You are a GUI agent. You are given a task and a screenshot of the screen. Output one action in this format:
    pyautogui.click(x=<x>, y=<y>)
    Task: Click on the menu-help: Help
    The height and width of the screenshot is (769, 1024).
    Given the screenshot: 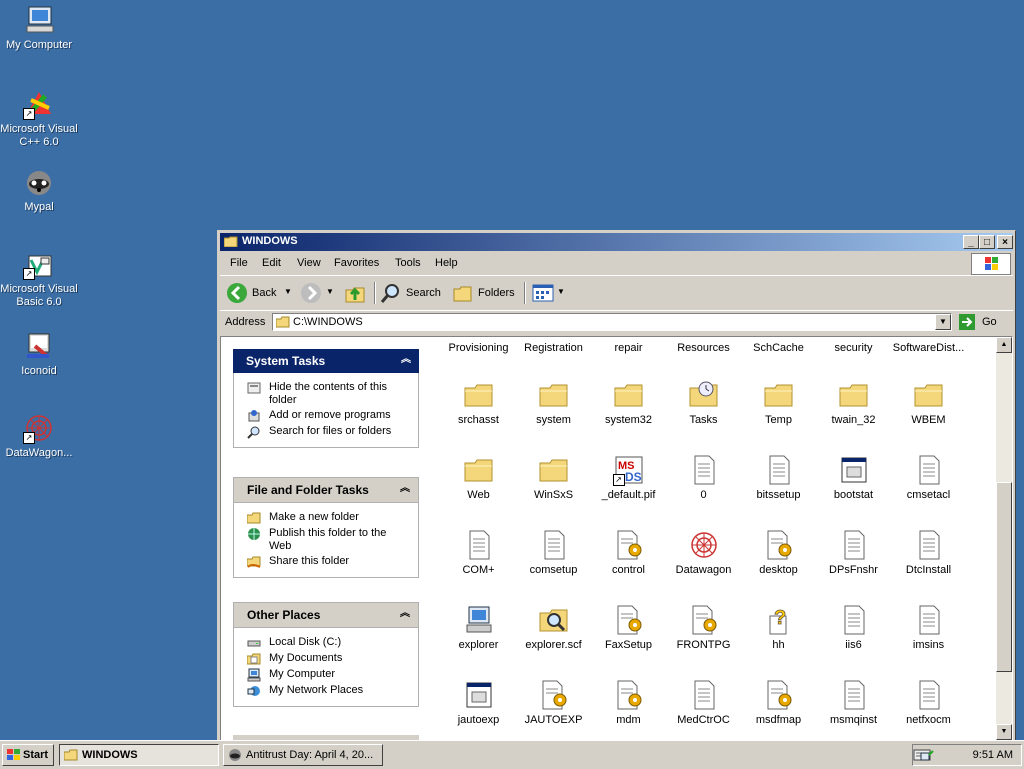 What is the action you would take?
    pyautogui.click(x=446, y=263)
    